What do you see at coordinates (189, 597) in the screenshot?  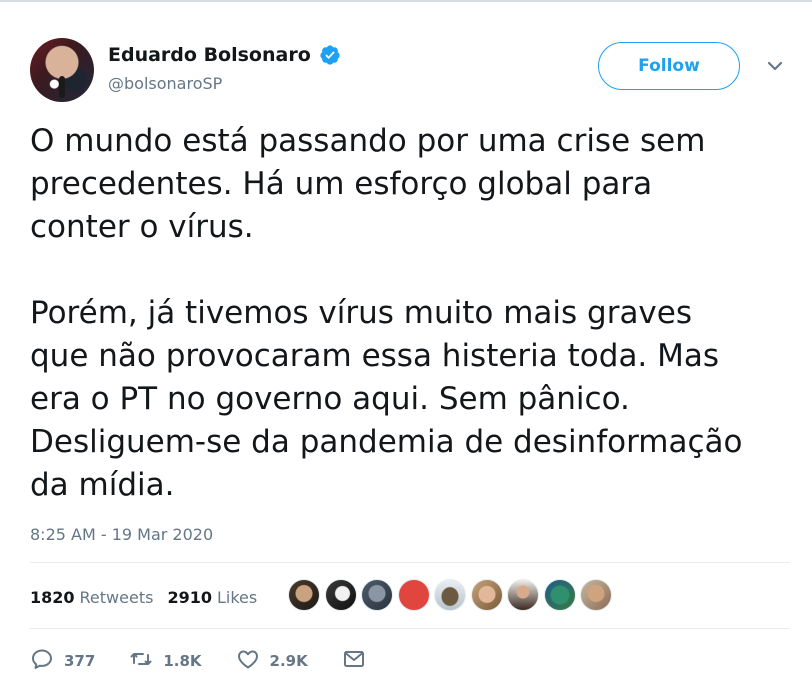 I see `likes-stat-count: 2910` at bounding box center [189, 597].